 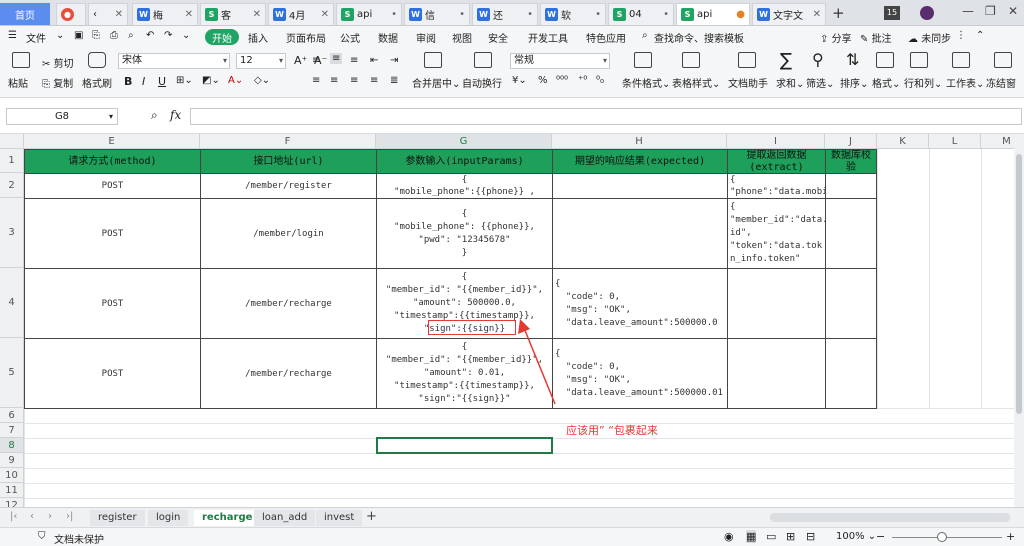 What do you see at coordinates (776, 373) in the screenshot?
I see `cell-i5` at bounding box center [776, 373].